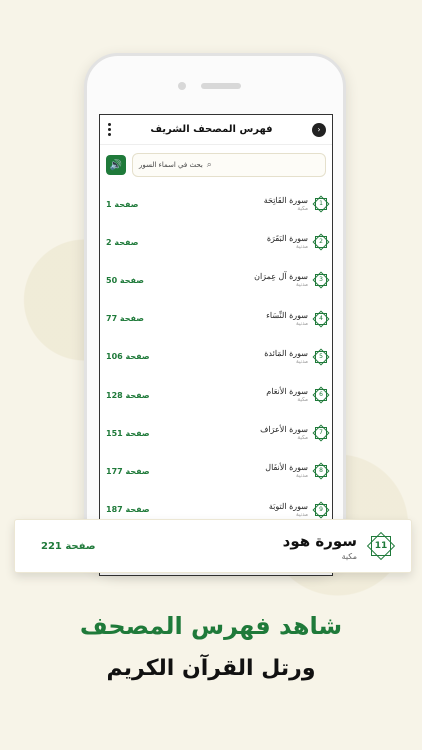  What do you see at coordinates (287, 392) in the screenshot?
I see `surah-name: سورة الأنعَام` at bounding box center [287, 392].